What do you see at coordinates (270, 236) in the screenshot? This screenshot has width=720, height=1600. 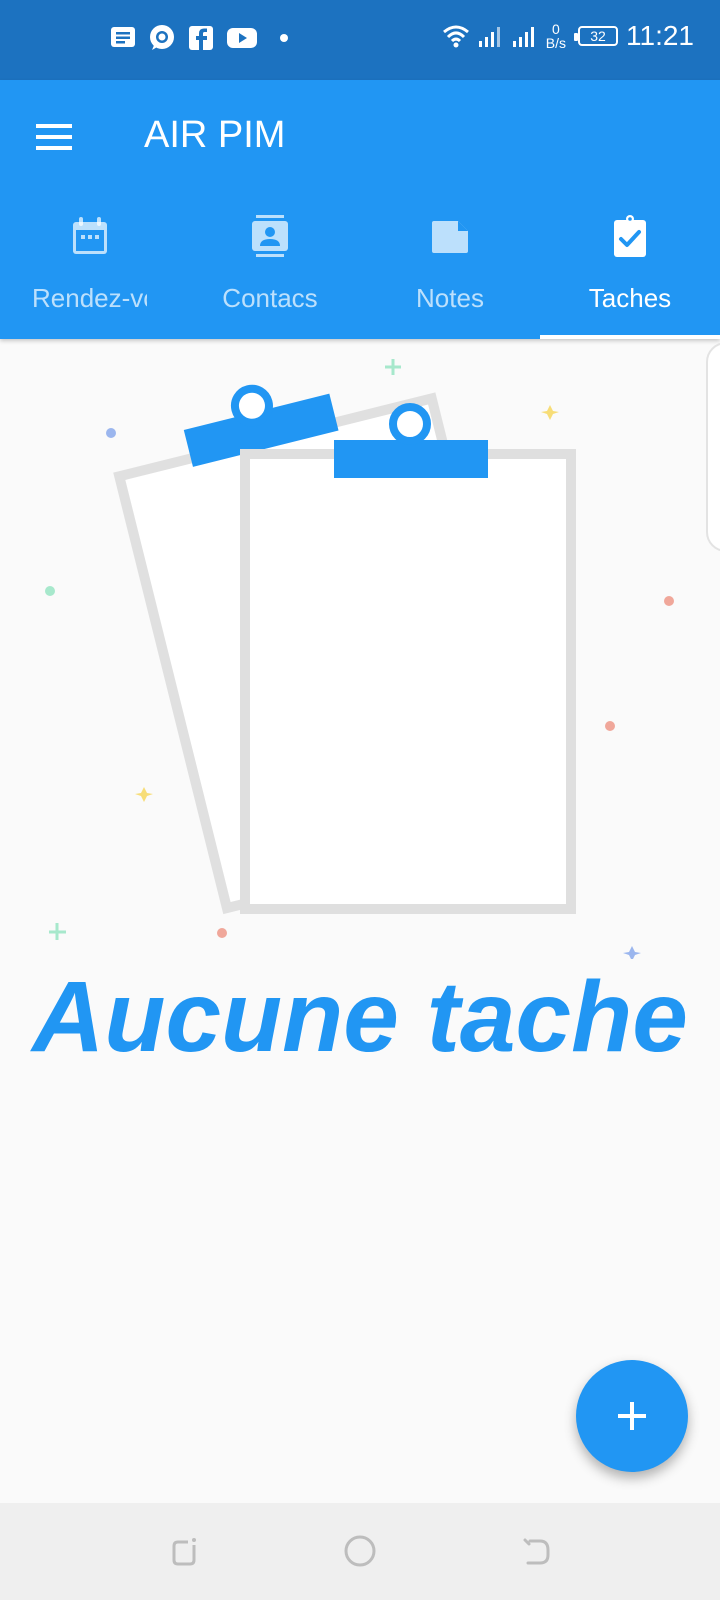 I see `contact-card-icon` at bounding box center [270, 236].